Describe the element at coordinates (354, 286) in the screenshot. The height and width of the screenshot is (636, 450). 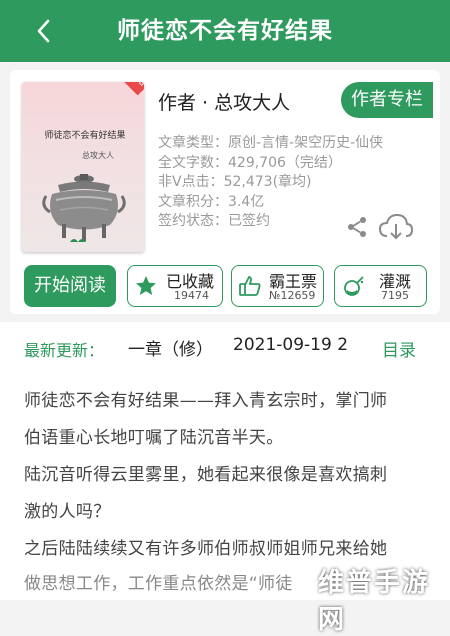
I see `watering-icon` at that location.